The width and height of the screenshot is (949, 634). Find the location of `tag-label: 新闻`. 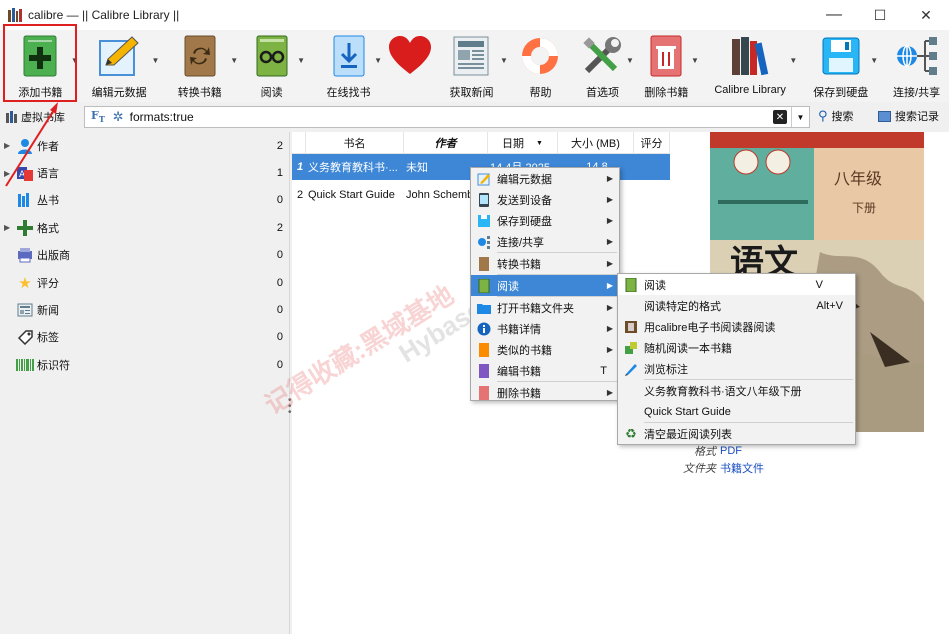

tag-label: 新闻 is located at coordinates (48, 311).